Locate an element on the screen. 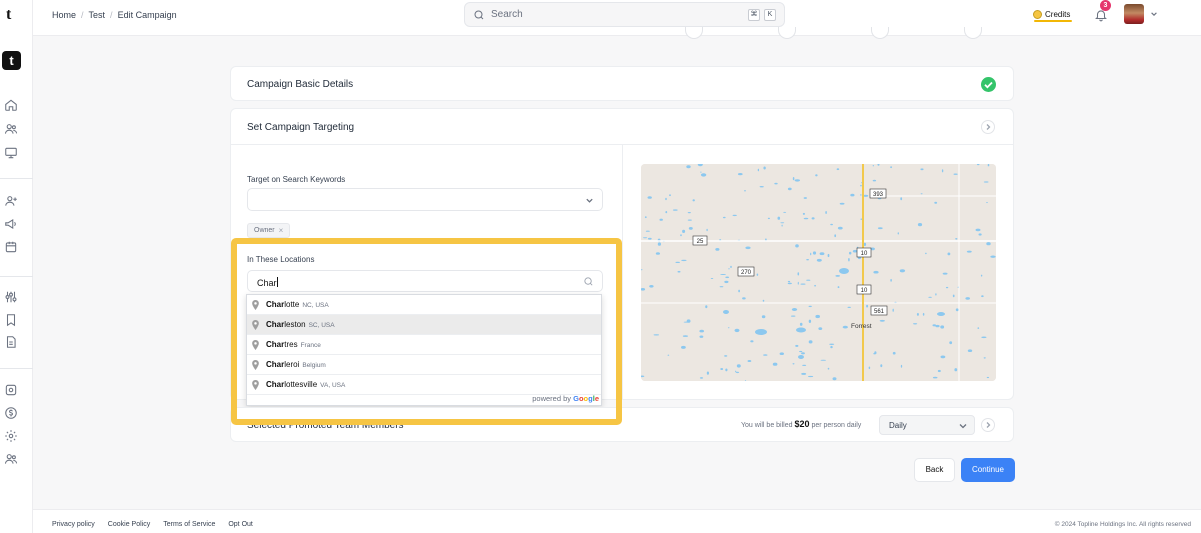 The width and height of the screenshot is (1201, 533). left-rail: t t is located at coordinates (16, 266).